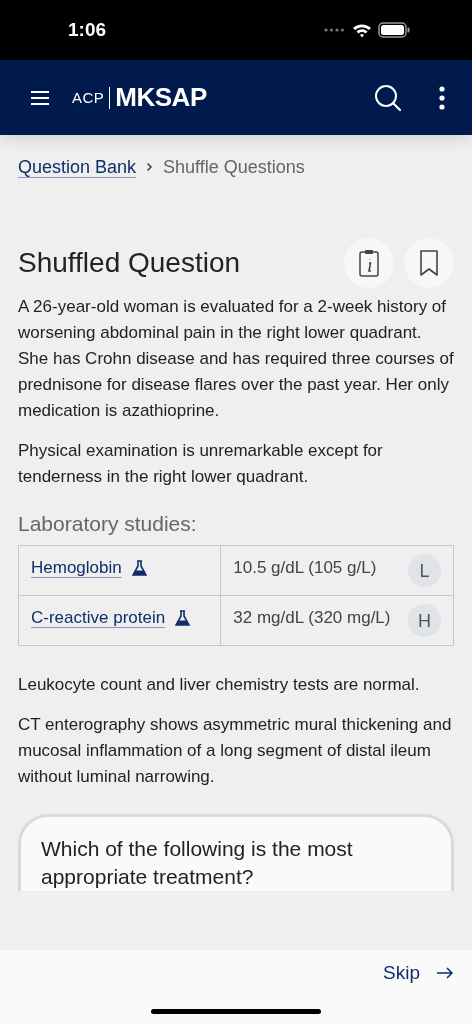 The width and height of the screenshot is (472, 1024). Describe the element at coordinates (362, 30) in the screenshot. I see `wifi-icon` at that location.